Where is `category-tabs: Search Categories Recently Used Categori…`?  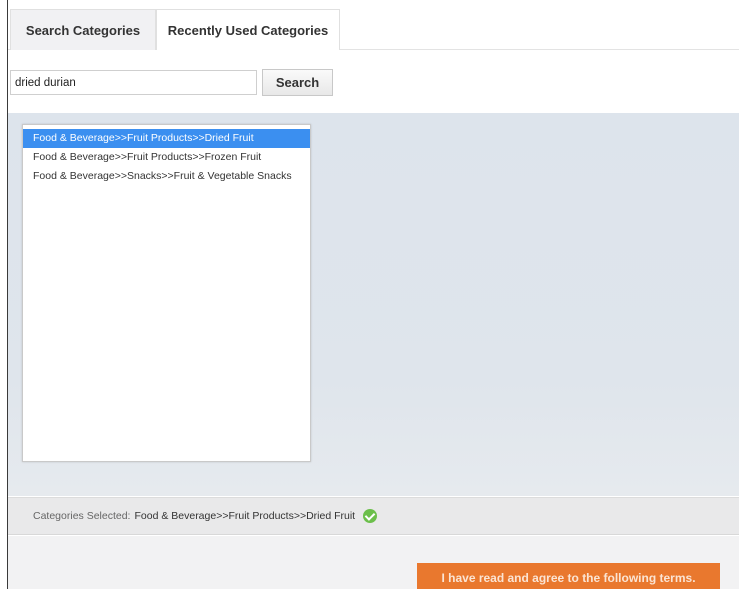
category-tabs: Search Categories Recently Used Categori… is located at coordinates (373, 29).